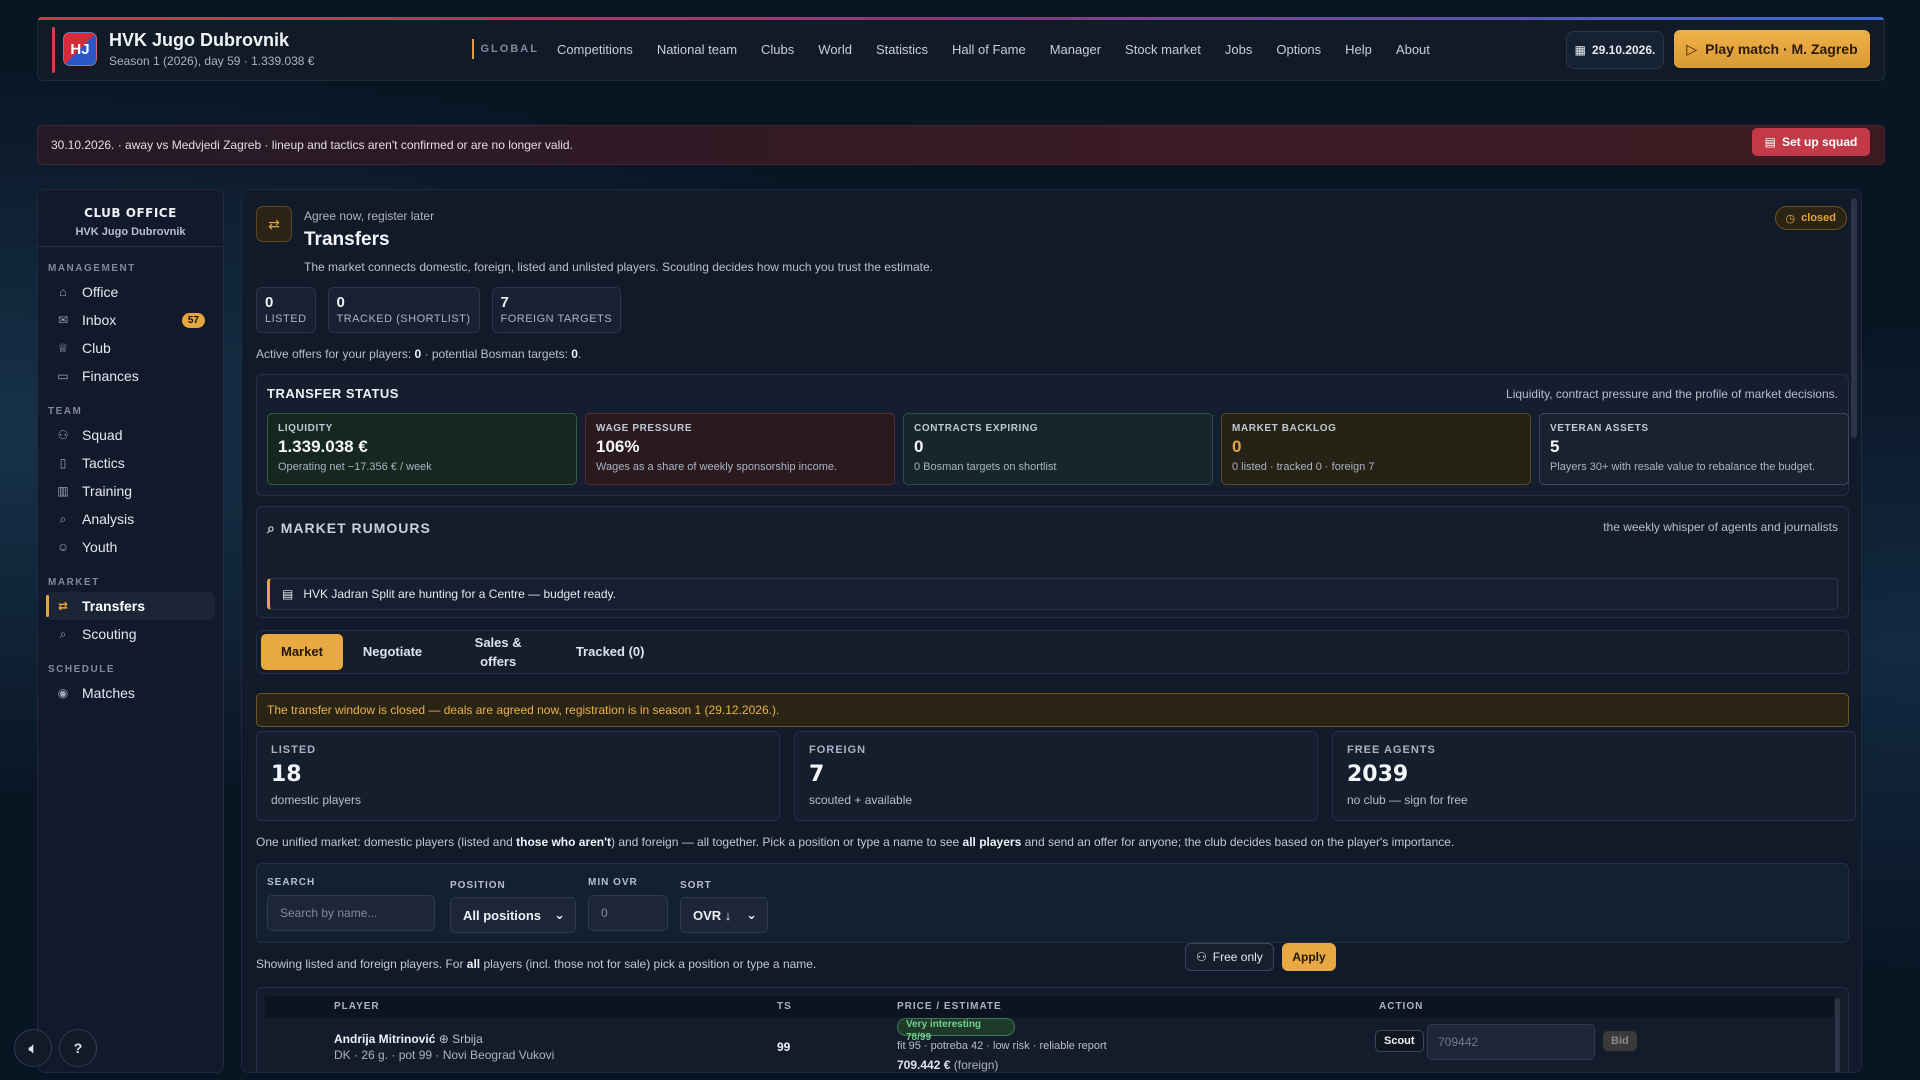 This screenshot has width=1920, height=1080. I want to click on sort-select: OVR ↓ ⌄, so click(724, 915).